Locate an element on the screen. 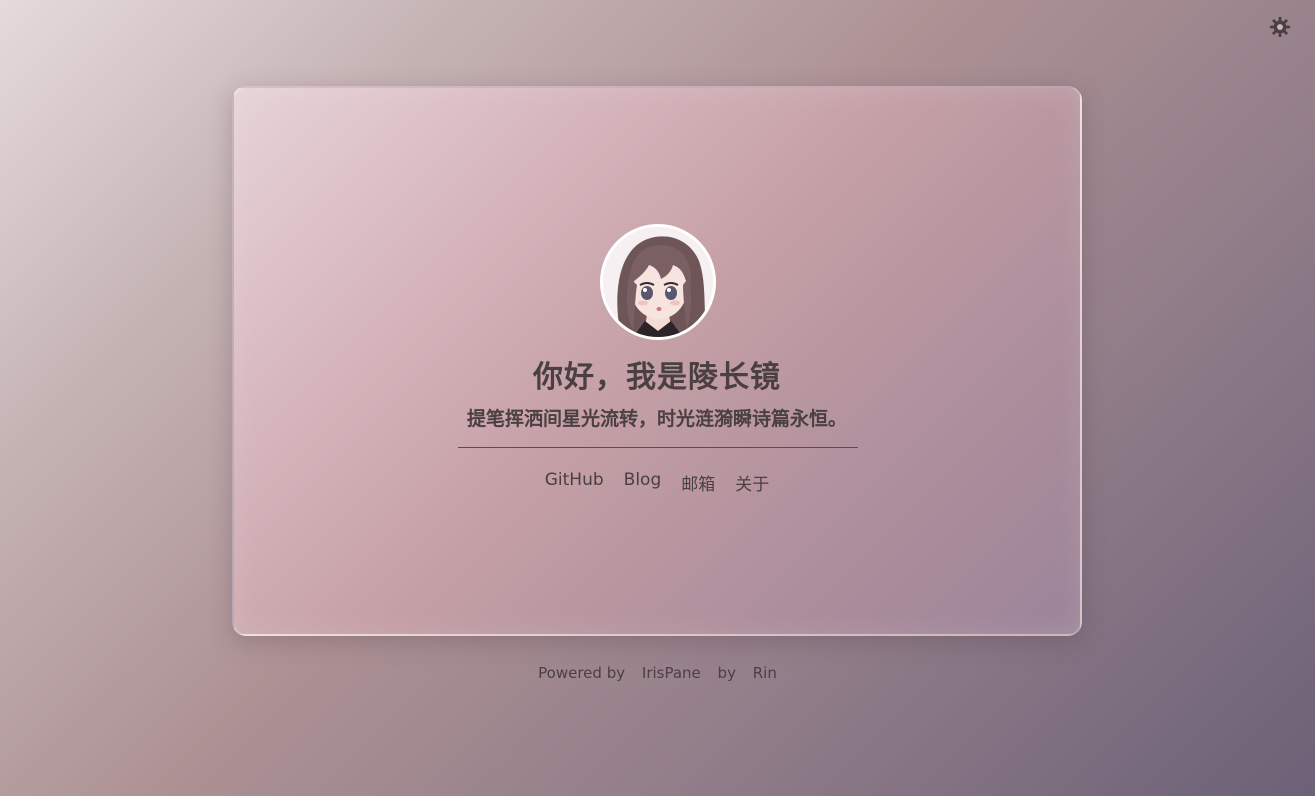 This screenshot has width=1315, height=796. anime-girl-avatar-icon is located at coordinates (658, 282).